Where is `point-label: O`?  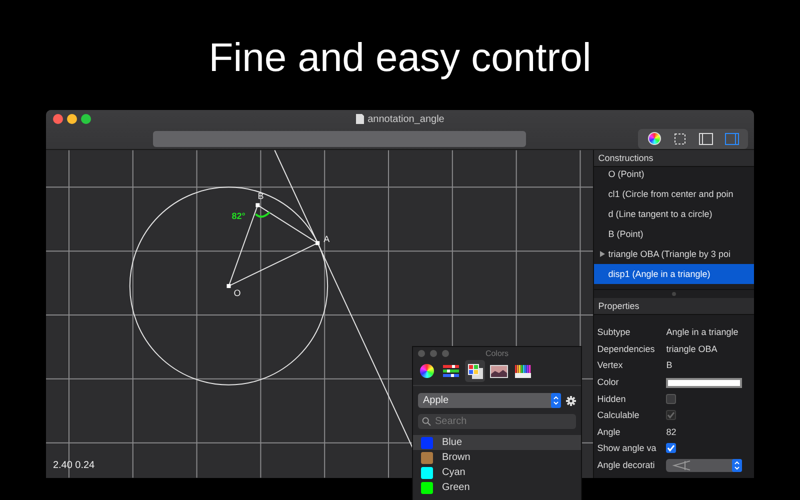
point-label: O is located at coordinates (237, 293).